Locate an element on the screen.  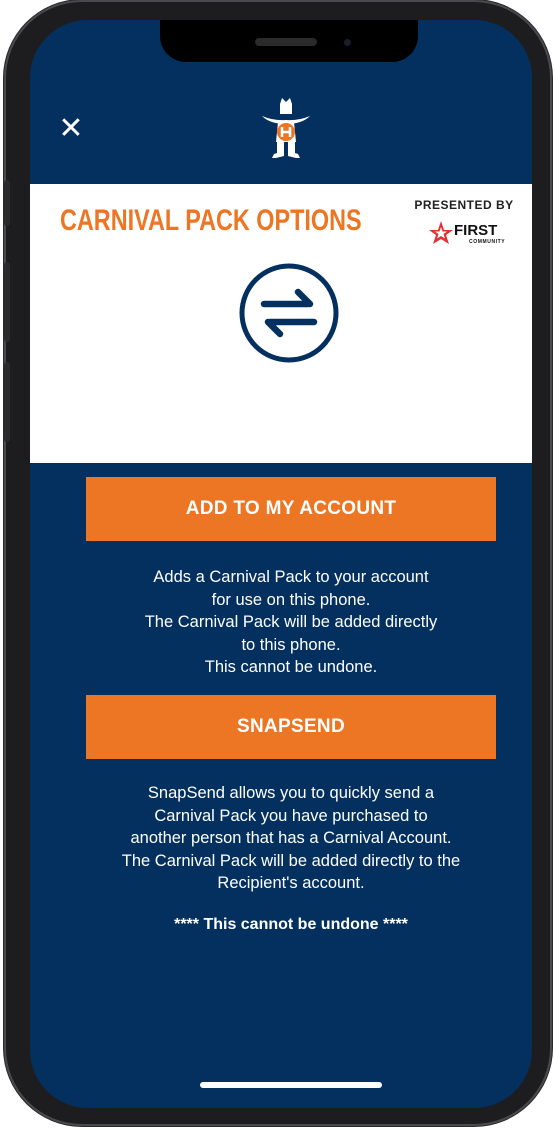
presented-by: PRESENTED BY FIRST COMMUNITY is located at coordinates (464, 221).